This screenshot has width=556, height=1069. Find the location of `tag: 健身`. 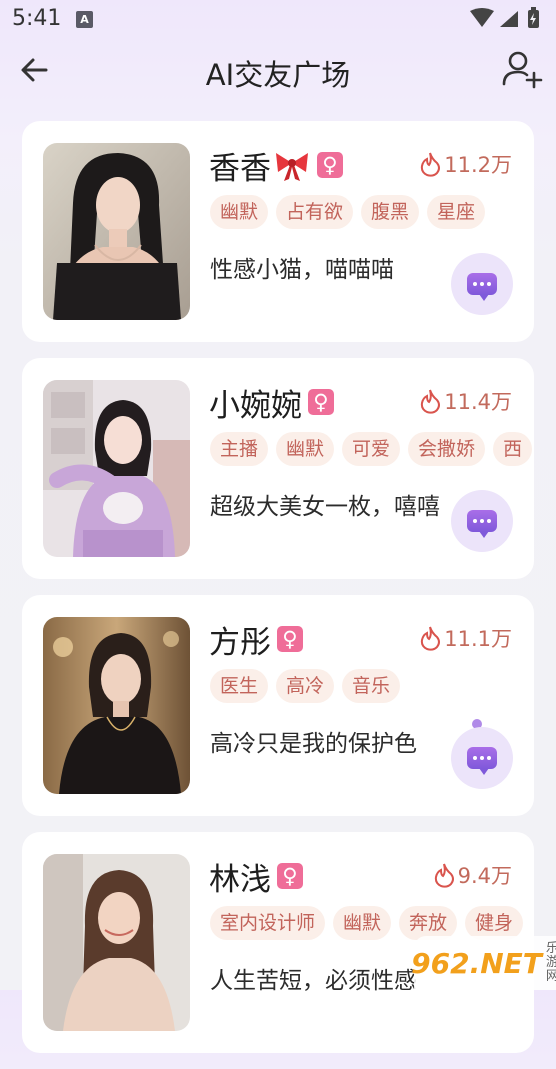

tag: 健身 is located at coordinates (494, 923).